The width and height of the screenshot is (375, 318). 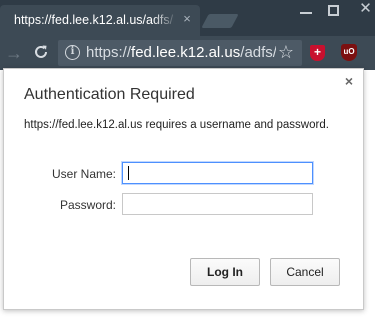 What do you see at coordinates (349, 52) in the screenshot?
I see `ublock-extension-icon: uO` at bounding box center [349, 52].